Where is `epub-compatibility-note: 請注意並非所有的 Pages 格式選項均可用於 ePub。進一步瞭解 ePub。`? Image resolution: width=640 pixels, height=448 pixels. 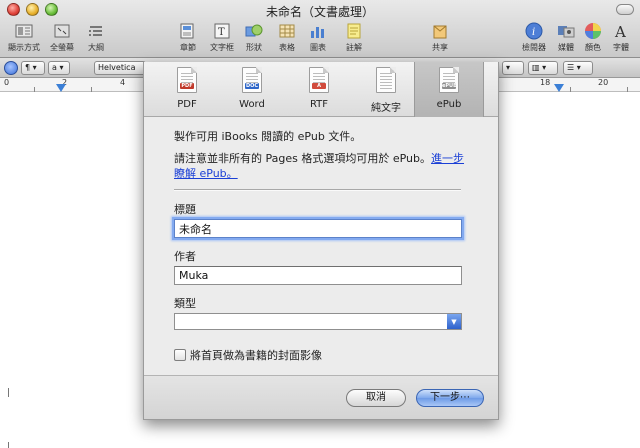 epub-compatibility-note: 請注意並非所有的 Pages 格式選項均可用於 ePub。進一步瞭解 ePub。 is located at coordinates (324, 166).